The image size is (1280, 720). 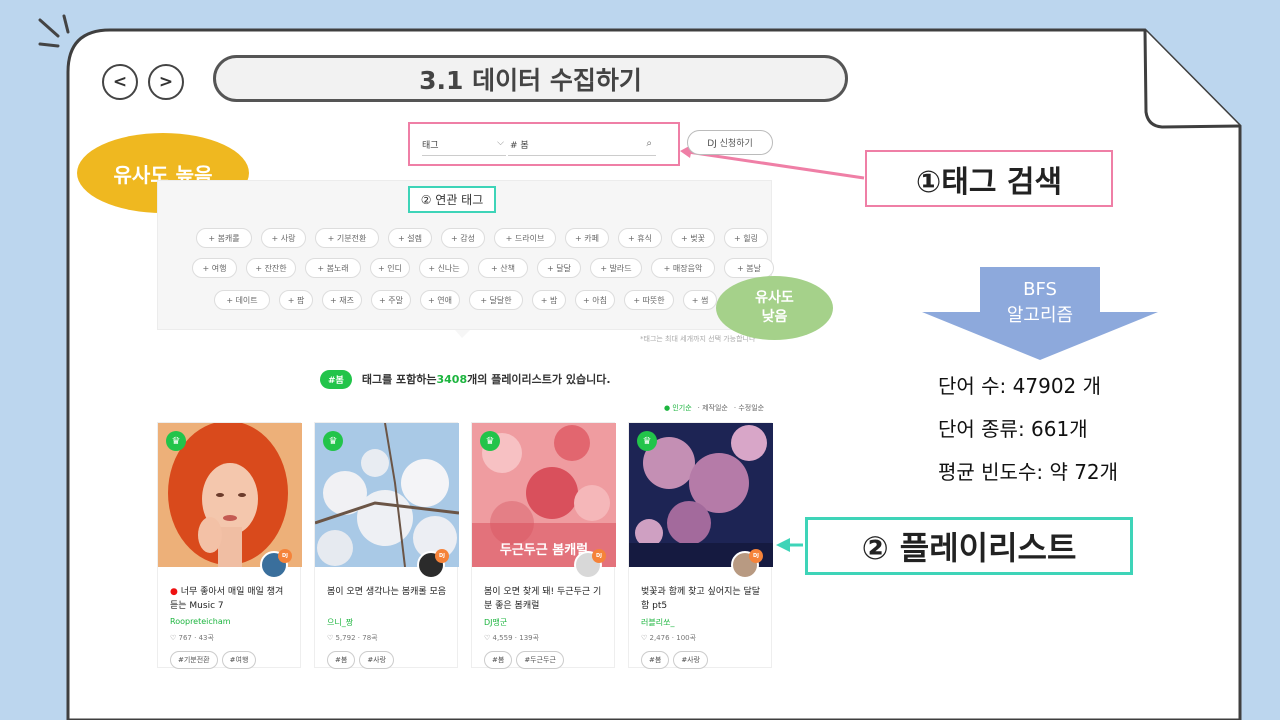 What do you see at coordinates (333, 268) in the screenshot?
I see `related-tag-chip: + 봄노래` at bounding box center [333, 268].